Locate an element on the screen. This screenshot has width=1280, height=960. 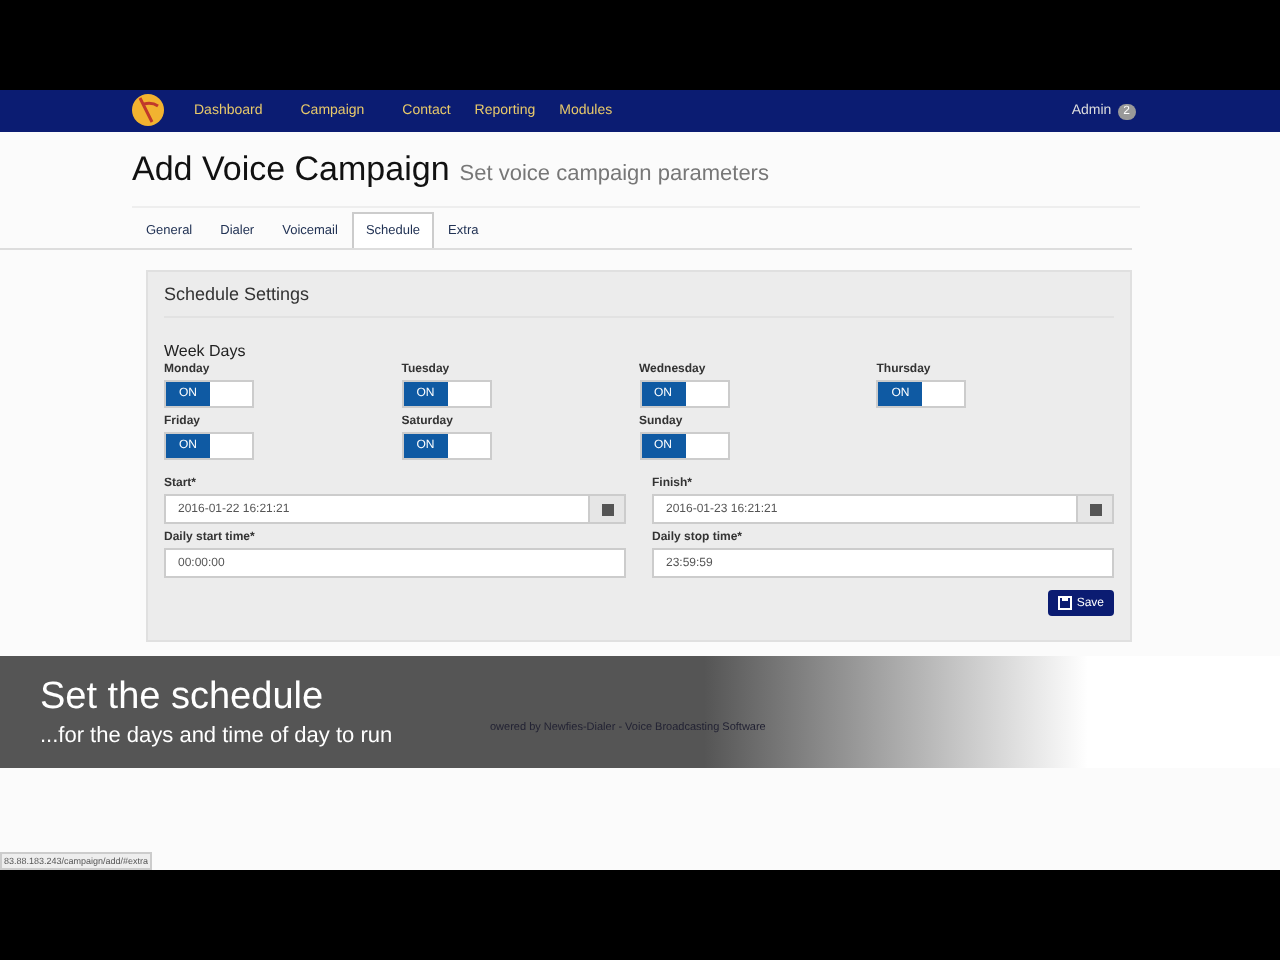
section-title: Week Days is located at coordinates (206, 351).